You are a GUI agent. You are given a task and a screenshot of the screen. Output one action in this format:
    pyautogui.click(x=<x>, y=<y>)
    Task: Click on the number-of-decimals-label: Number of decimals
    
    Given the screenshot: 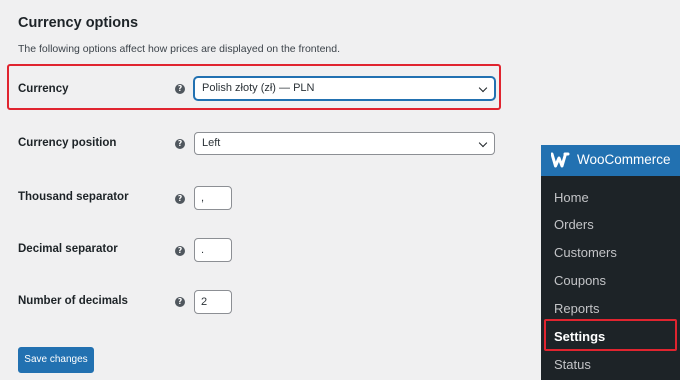 What is the action you would take?
    pyautogui.click(x=73, y=301)
    